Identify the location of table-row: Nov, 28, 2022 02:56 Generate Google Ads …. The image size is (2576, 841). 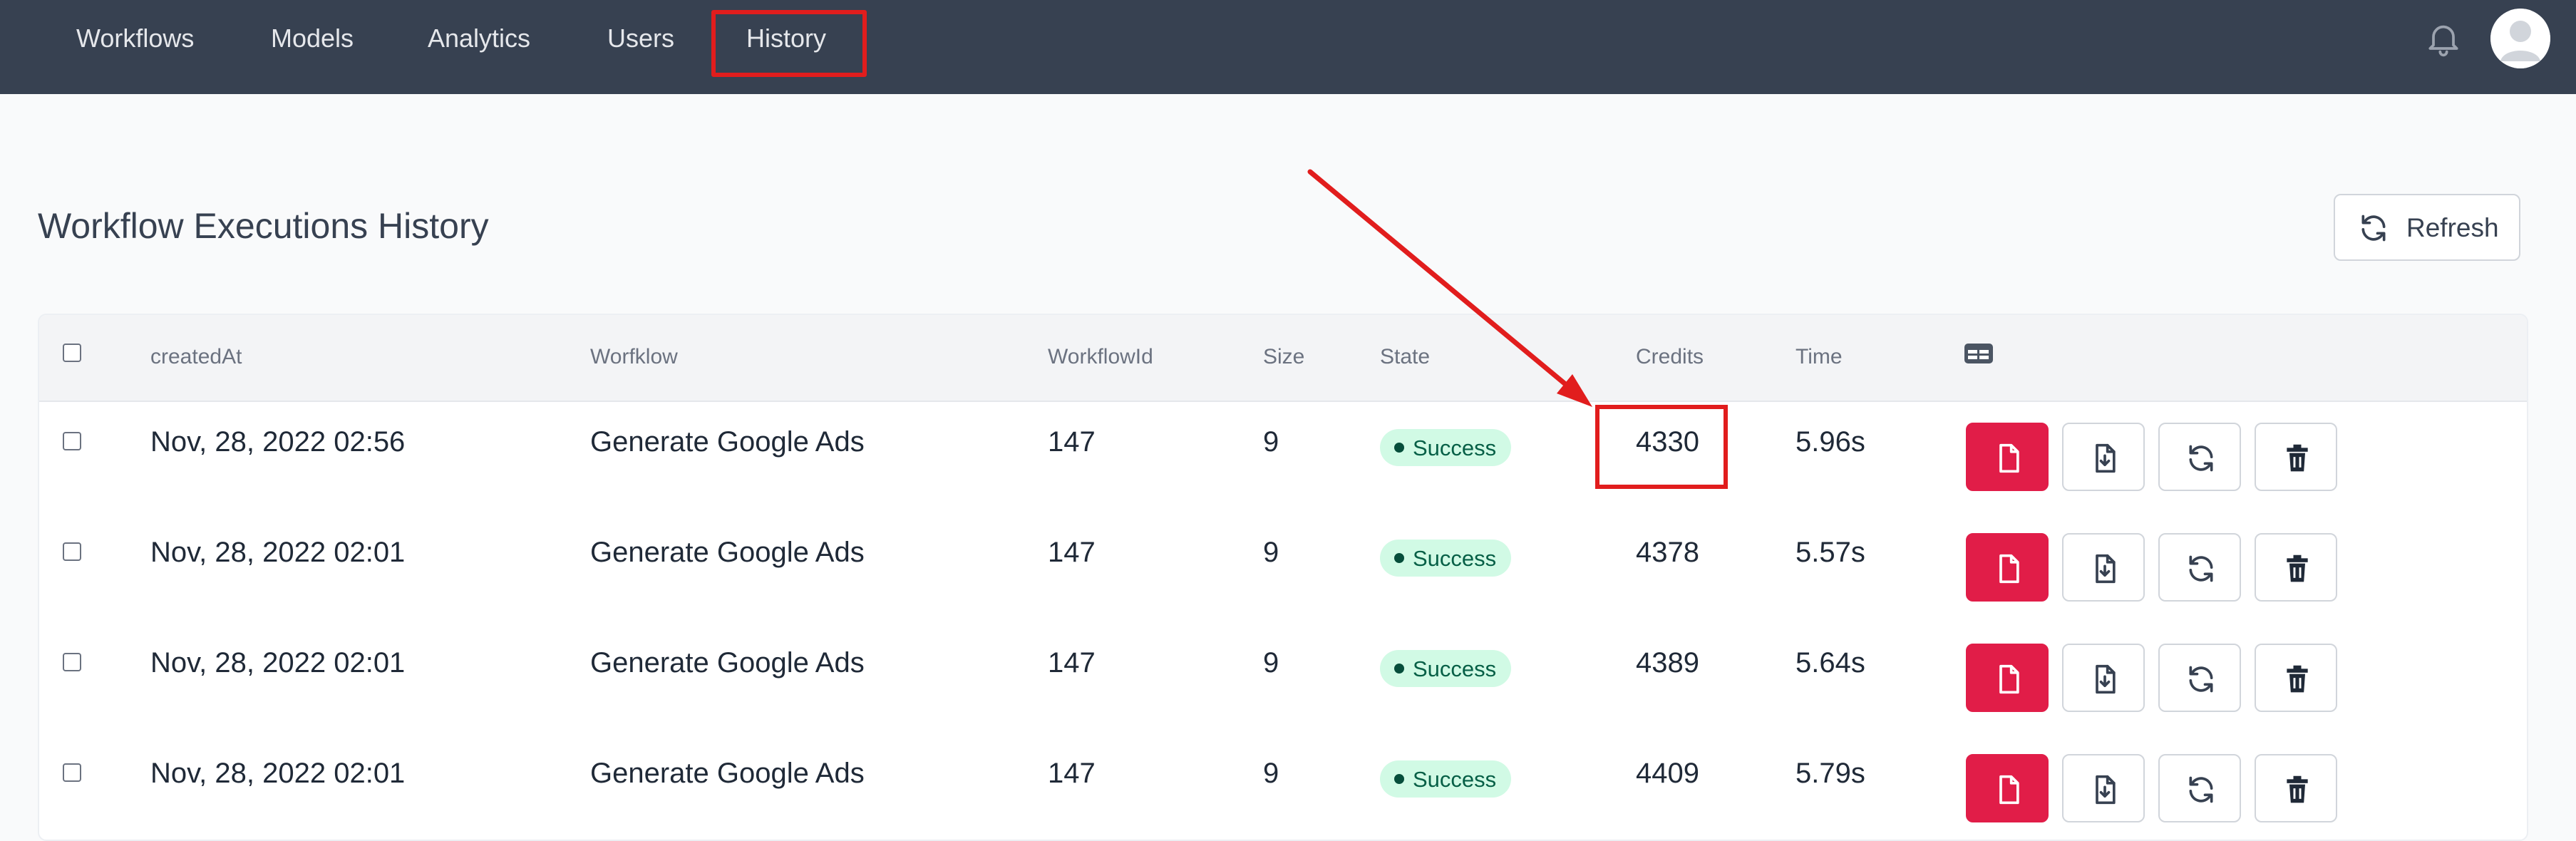
(1283, 456).